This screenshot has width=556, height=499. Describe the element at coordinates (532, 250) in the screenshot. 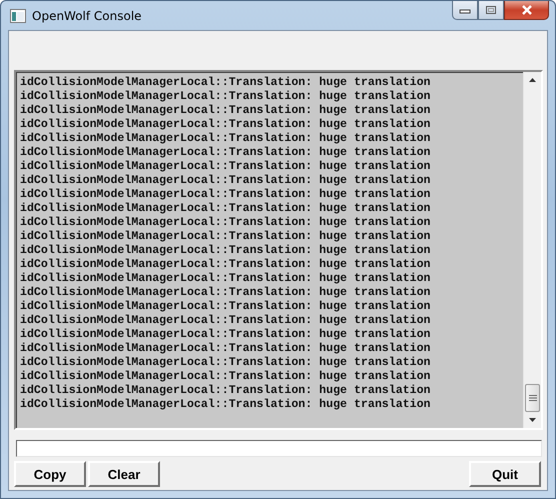

I see `scrollbar` at that location.